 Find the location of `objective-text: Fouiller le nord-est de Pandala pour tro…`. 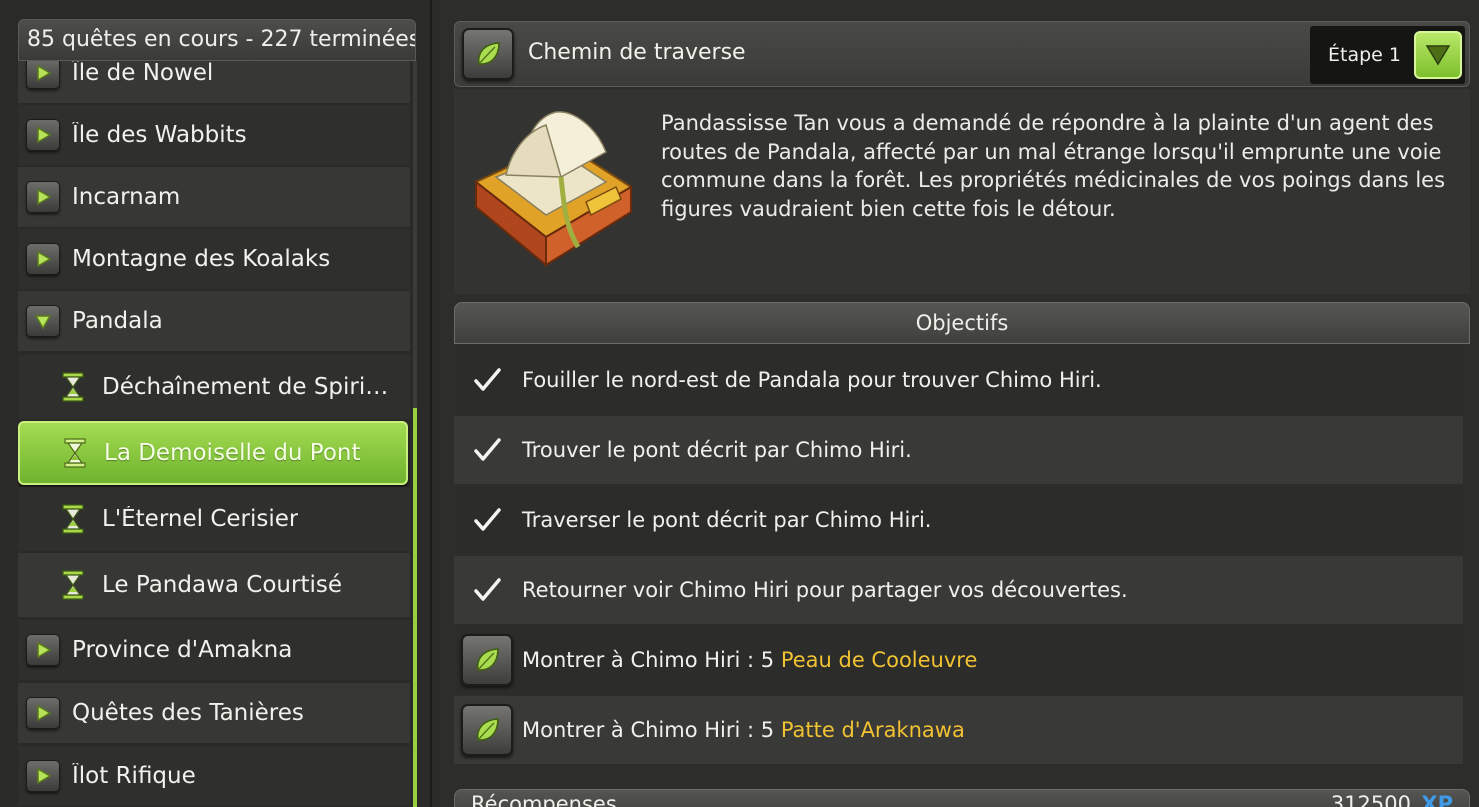

objective-text: Fouiller le nord-est de Pandala pour tro… is located at coordinates (812, 380).